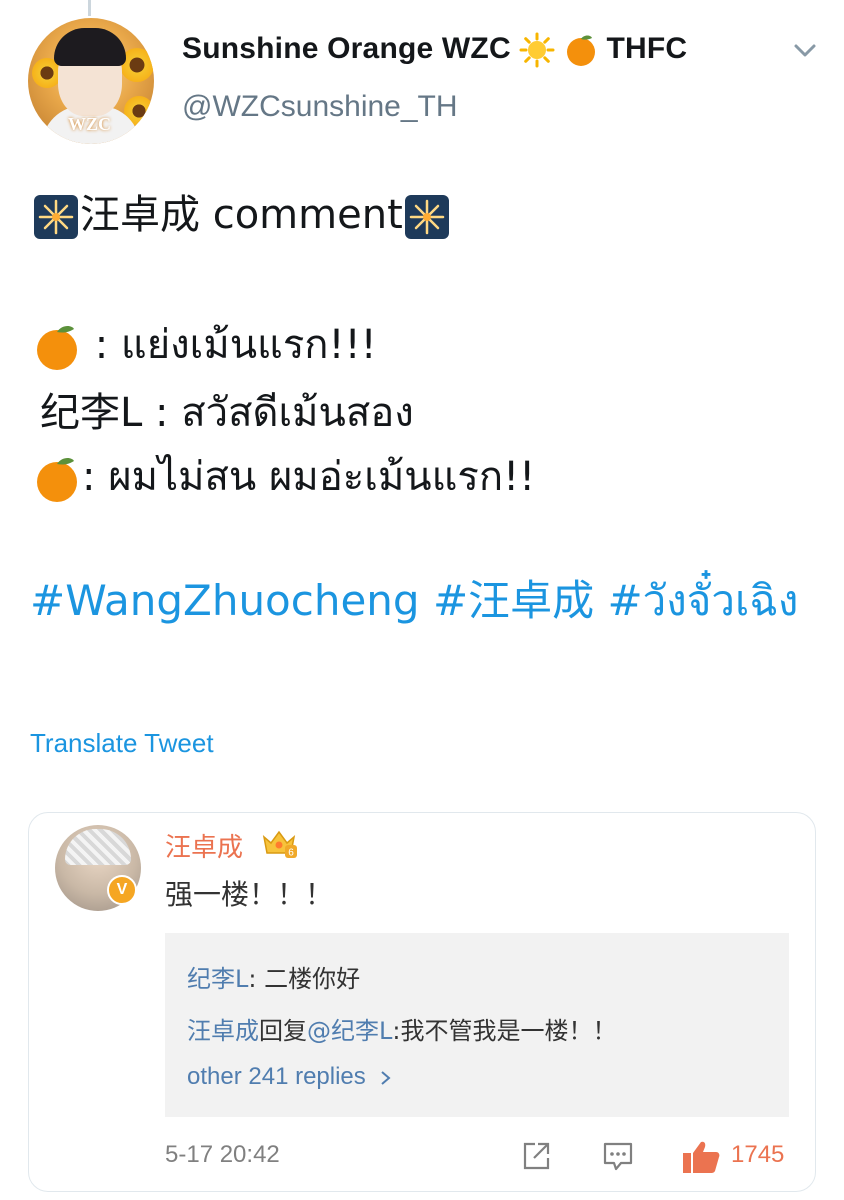 The height and width of the screenshot is (1200, 844). I want to click on crown-icon: 6, so click(279, 844).